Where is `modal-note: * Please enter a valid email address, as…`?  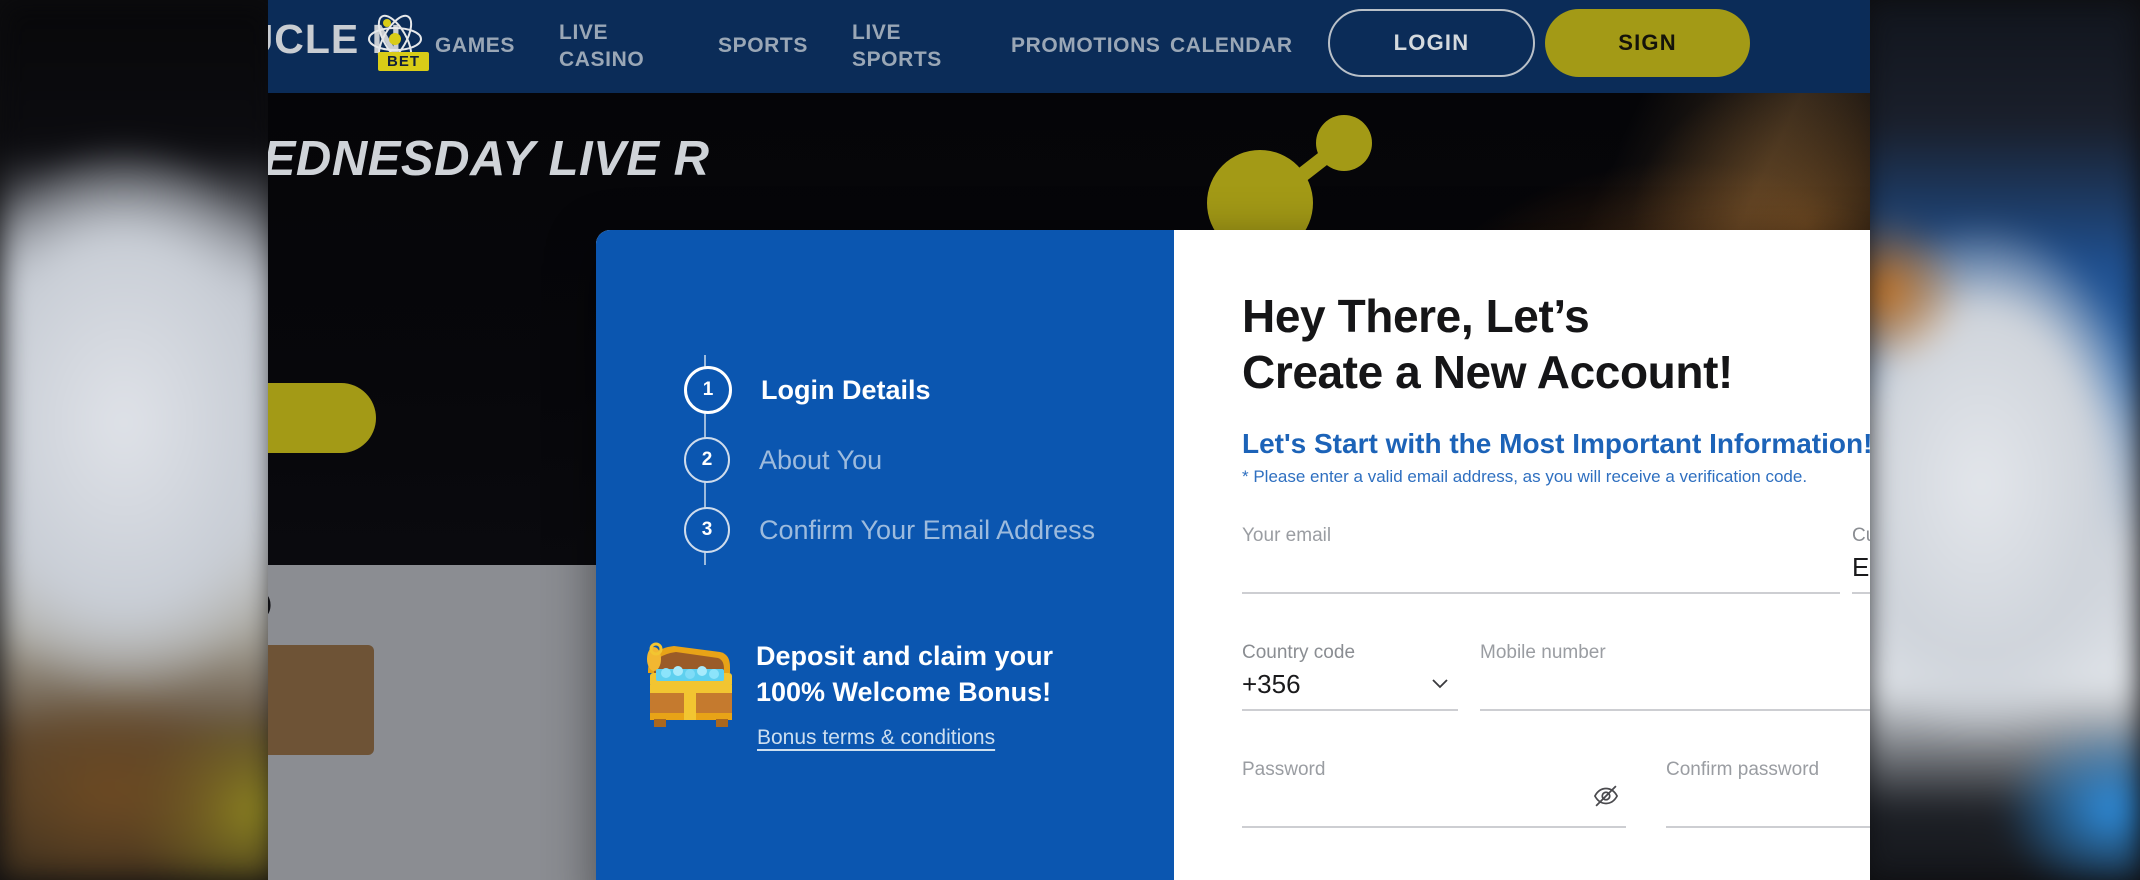
modal-note: * Please enter a valid email address, as… is located at coordinates (1525, 476).